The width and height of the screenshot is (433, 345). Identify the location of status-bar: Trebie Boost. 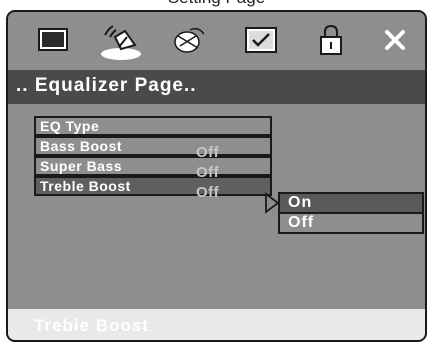
(216, 324).